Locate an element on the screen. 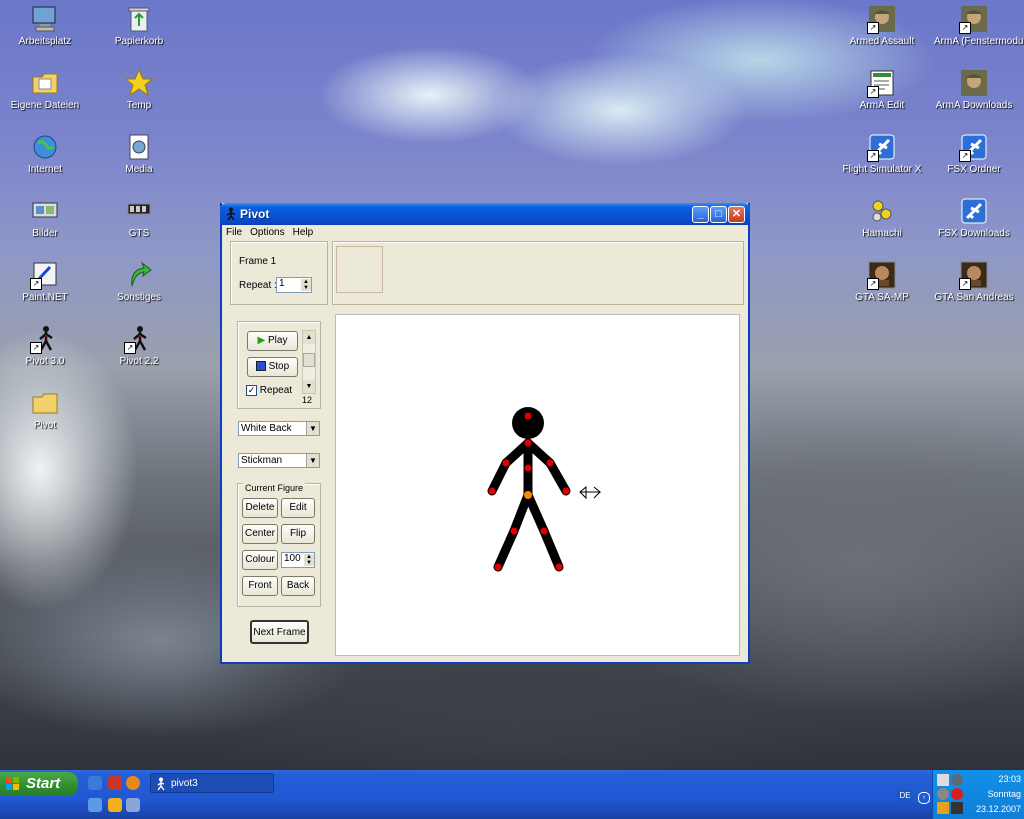 This screenshot has height=819, width=1024. desktop-icon-label: Eigene Dateien is located at coordinates (45, 105).